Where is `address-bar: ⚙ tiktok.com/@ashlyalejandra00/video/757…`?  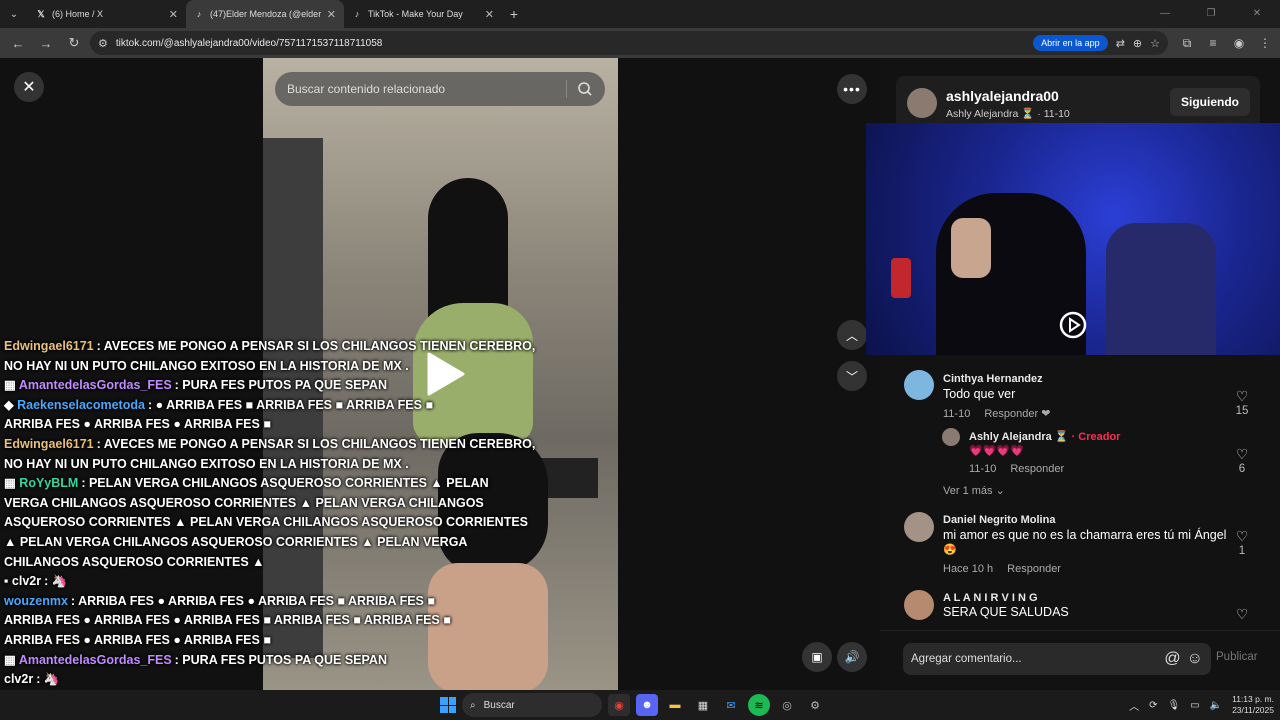
address-bar: ⚙ tiktok.com/@ashlyalejandra00/video/757… is located at coordinates (629, 43).